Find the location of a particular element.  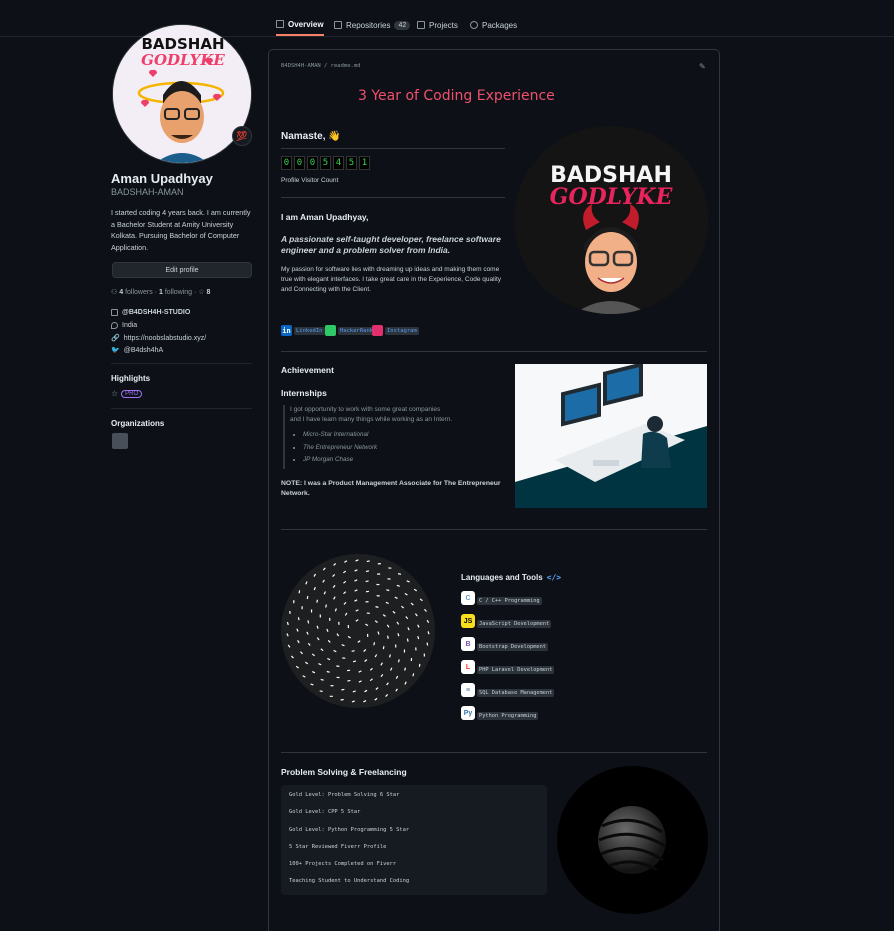

following-link: 1 following is located at coordinates (175, 292).